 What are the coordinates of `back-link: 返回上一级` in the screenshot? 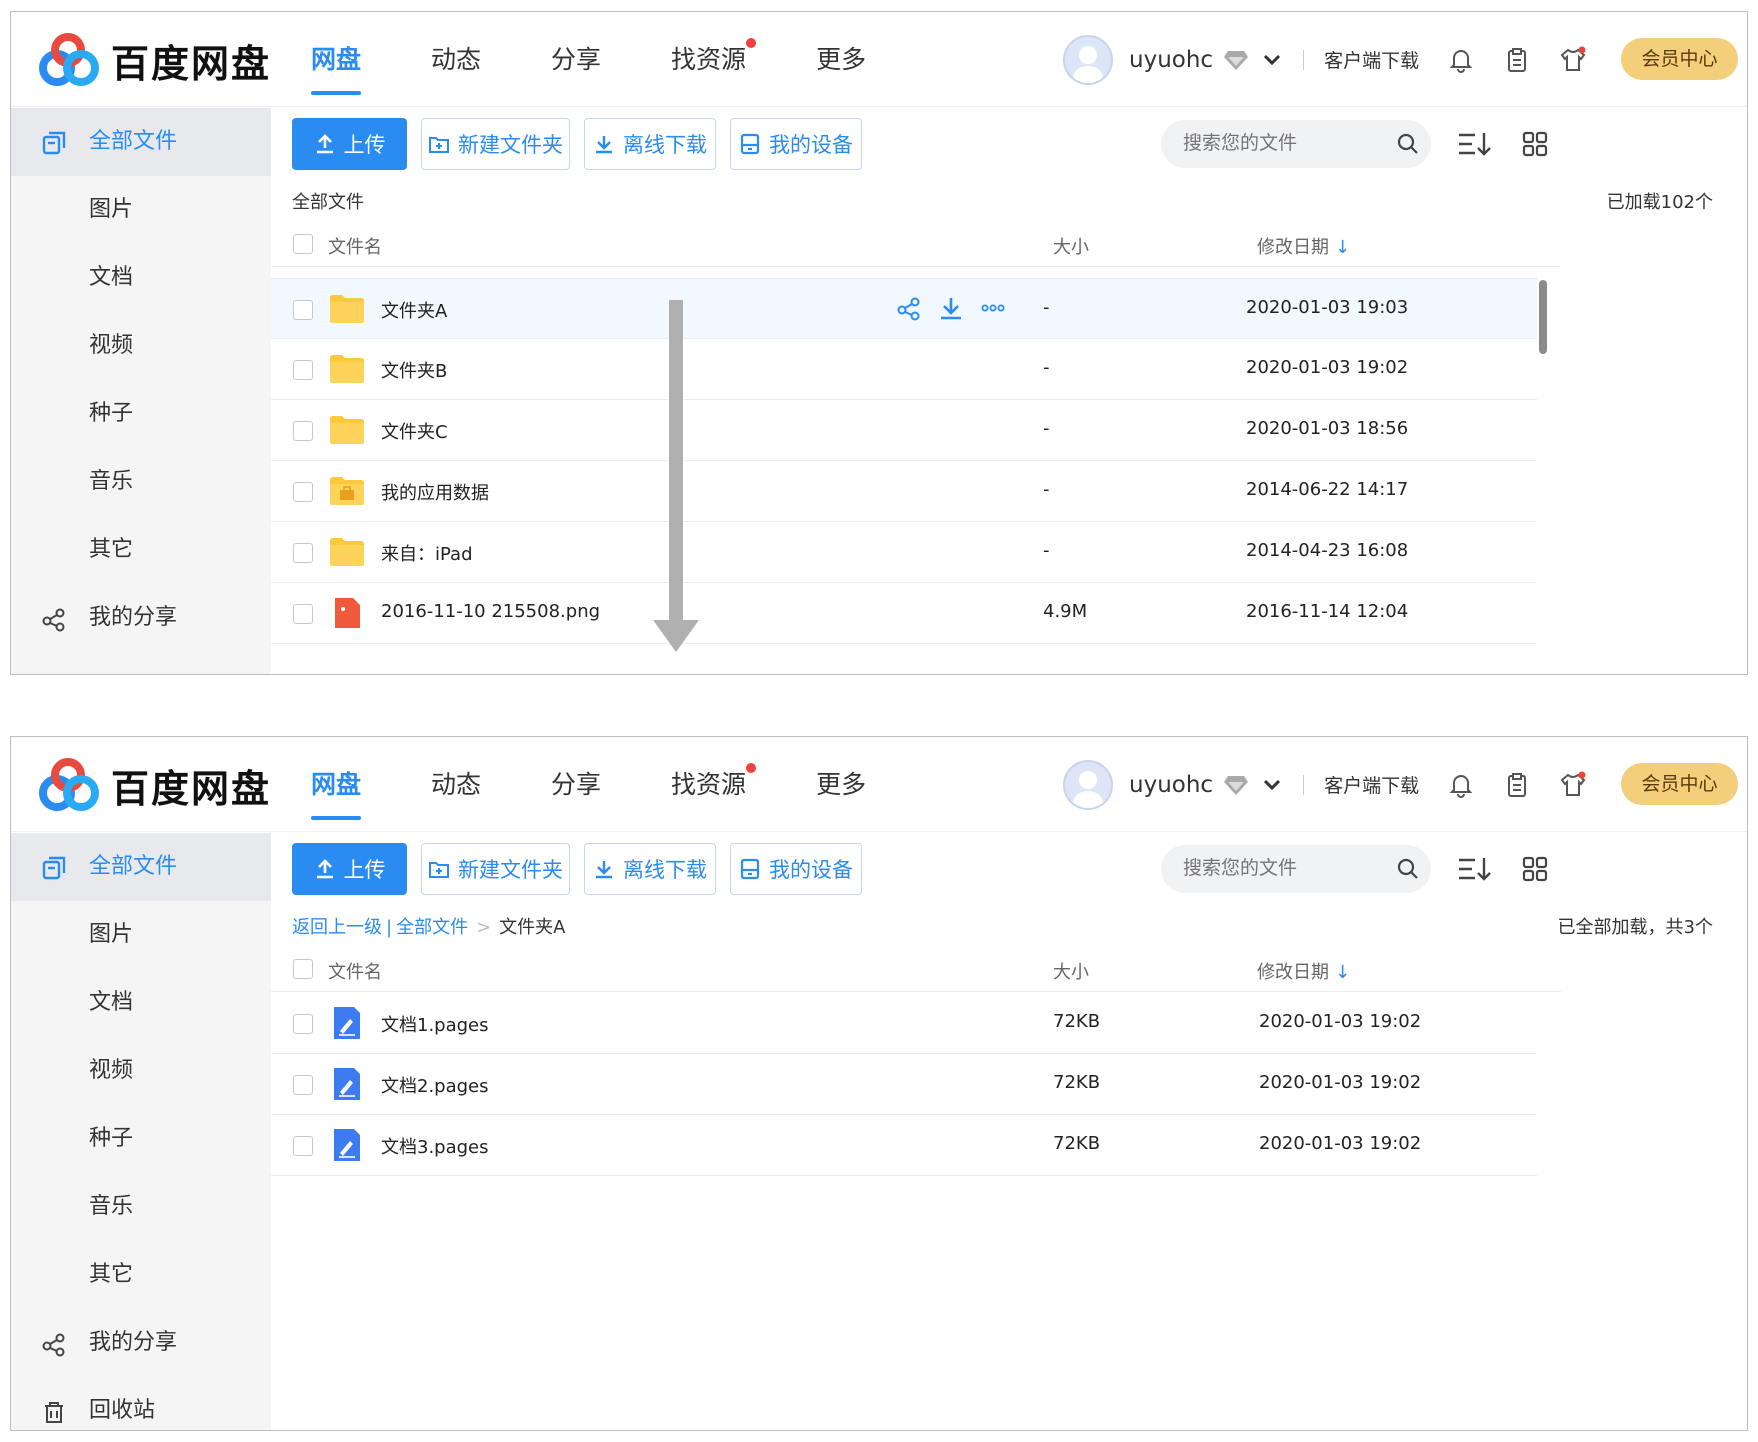 It's located at (337, 927).